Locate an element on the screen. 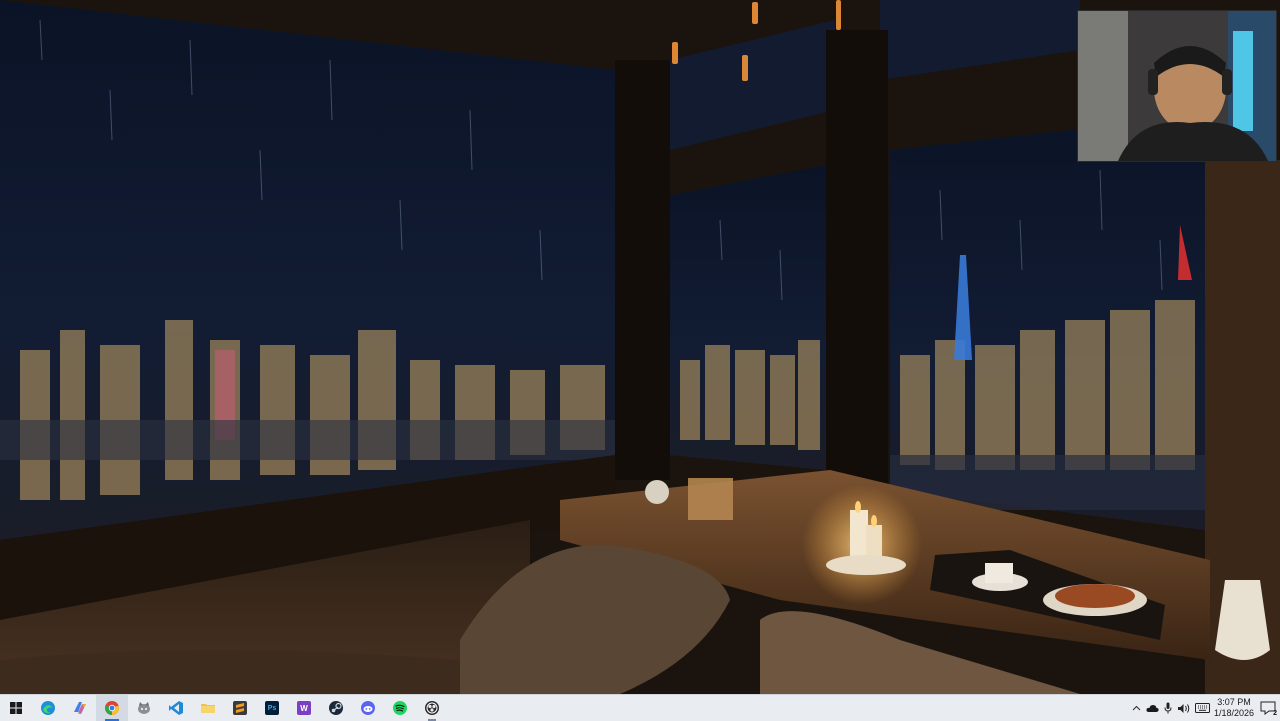 Image resolution: width=1280 pixels, height=721 pixels. sublime-icon is located at coordinates (240, 708).